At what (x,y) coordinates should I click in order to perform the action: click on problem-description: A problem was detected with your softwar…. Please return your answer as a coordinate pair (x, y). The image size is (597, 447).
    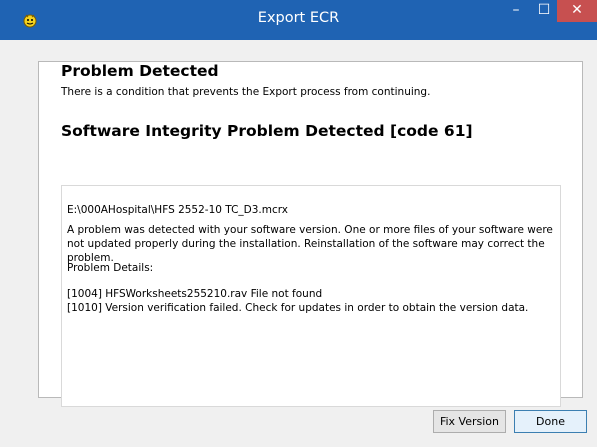
    Looking at the image, I should click on (310, 244).